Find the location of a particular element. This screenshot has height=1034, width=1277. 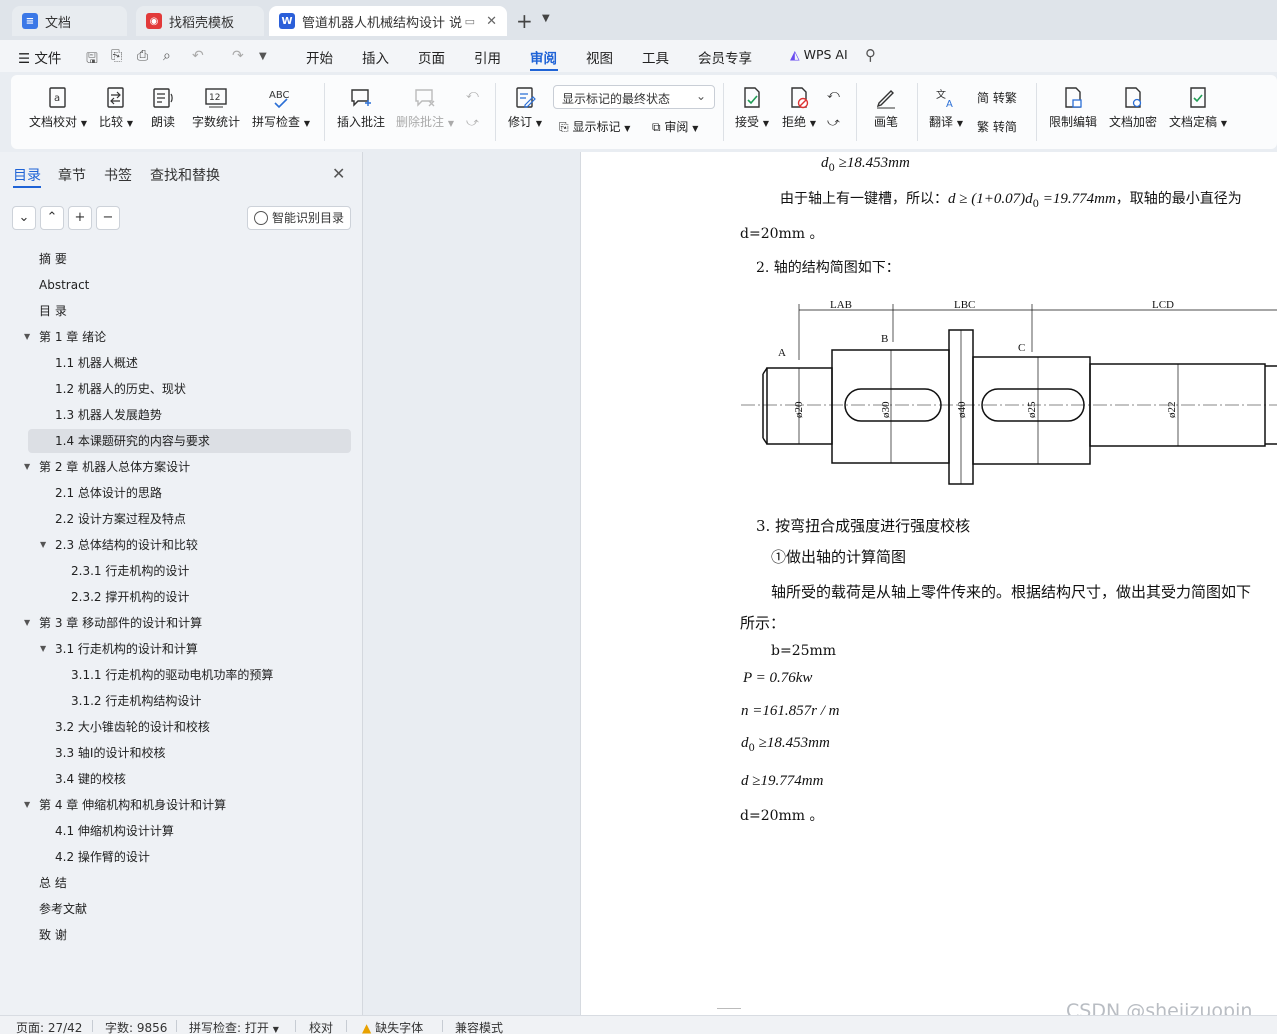

prev-change-icon: ⤺ is located at coordinates (833, 94).